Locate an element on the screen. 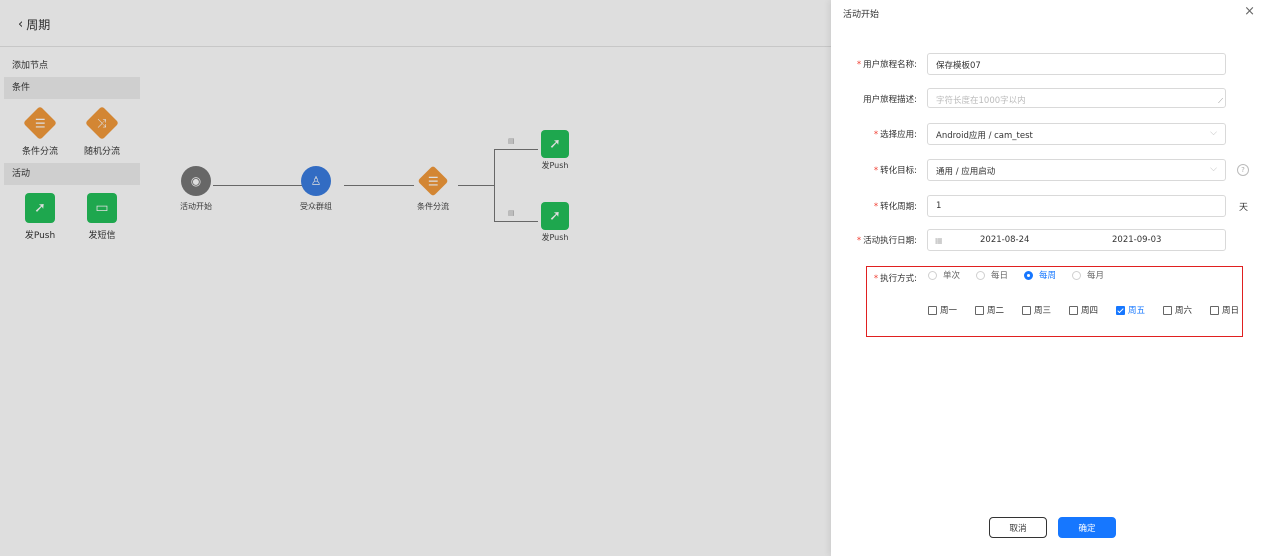 This screenshot has width=1269, height=556. radio-label: 每日 is located at coordinates (1000, 276).